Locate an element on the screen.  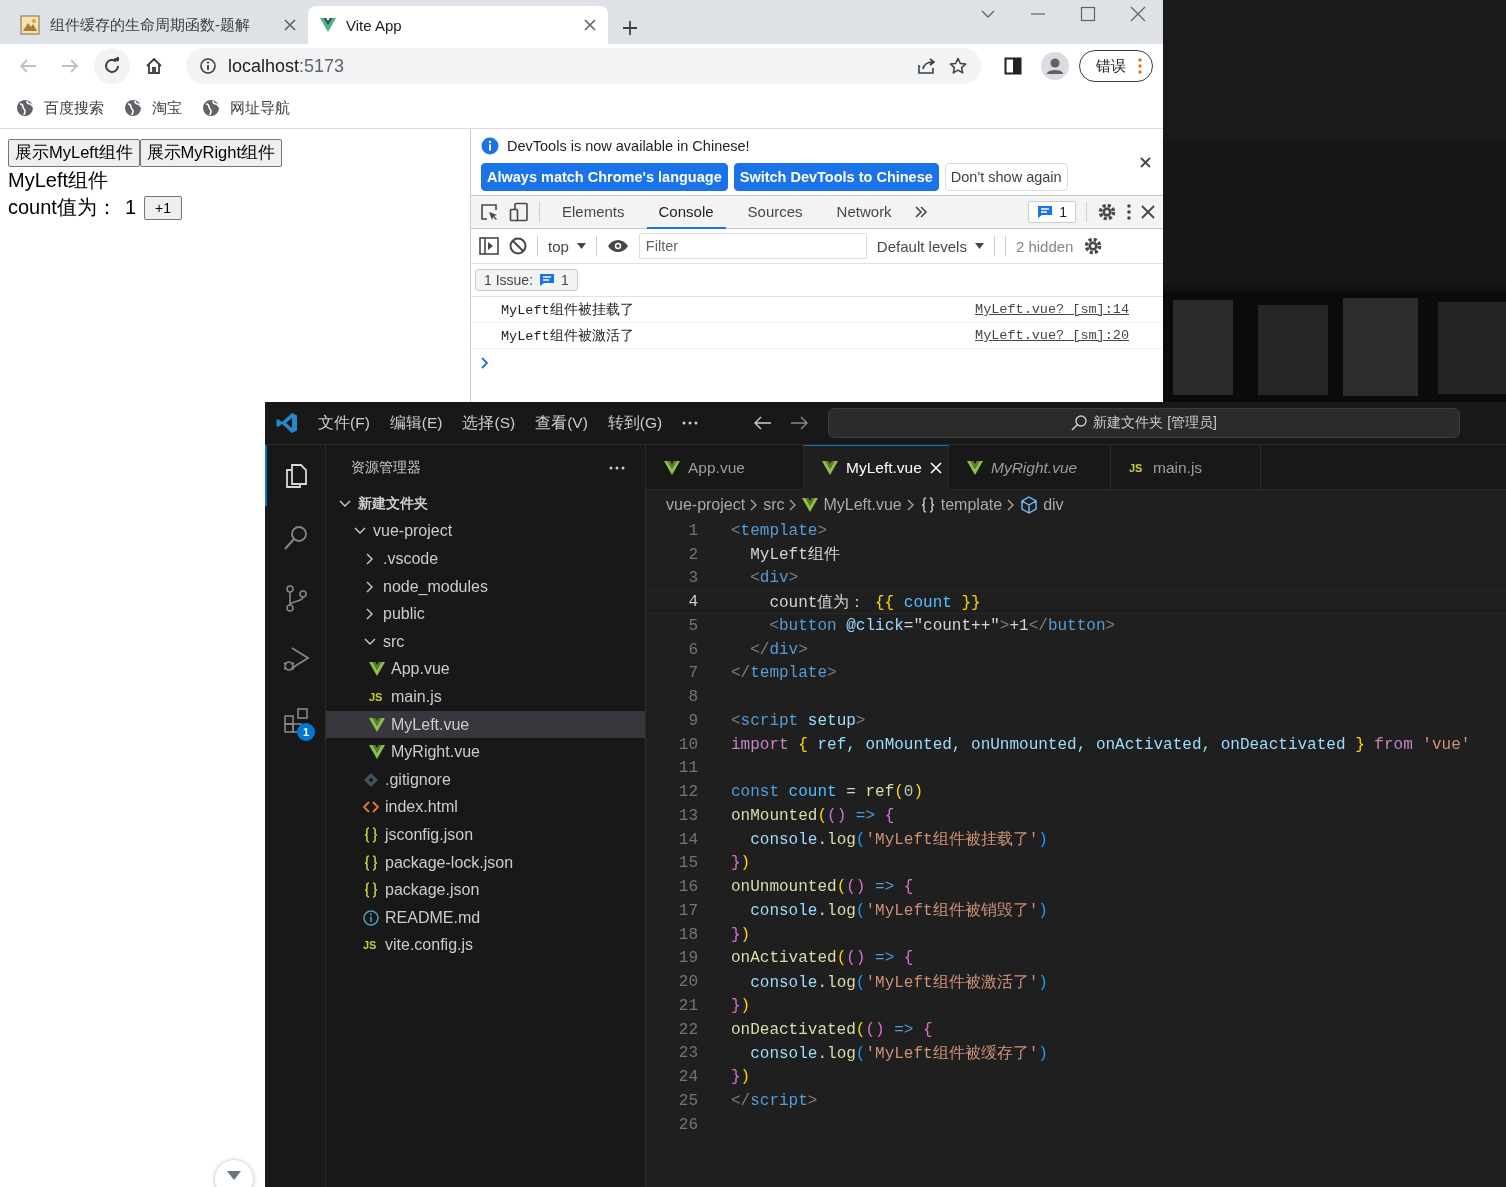
tree-item: .gitignore is located at coordinates (485, 779).